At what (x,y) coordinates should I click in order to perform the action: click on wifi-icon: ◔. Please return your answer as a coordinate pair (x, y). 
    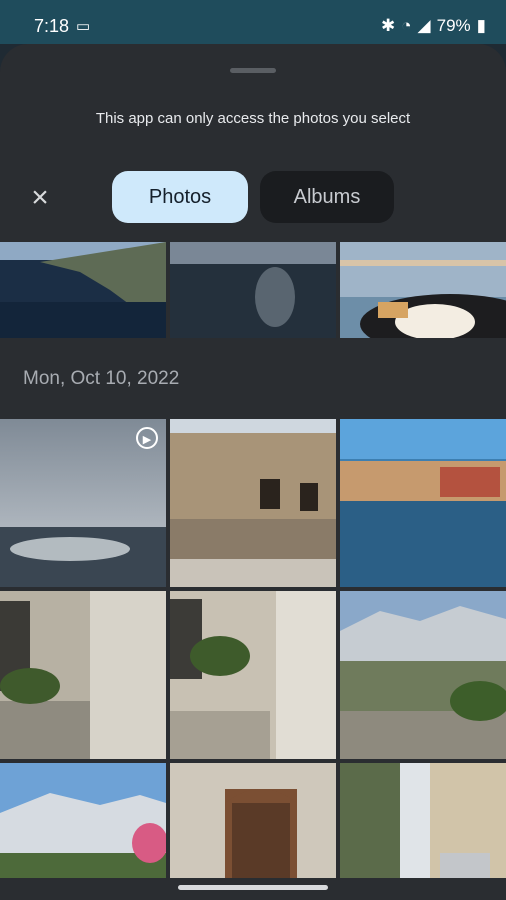
    Looking at the image, I should click on (406, 25).